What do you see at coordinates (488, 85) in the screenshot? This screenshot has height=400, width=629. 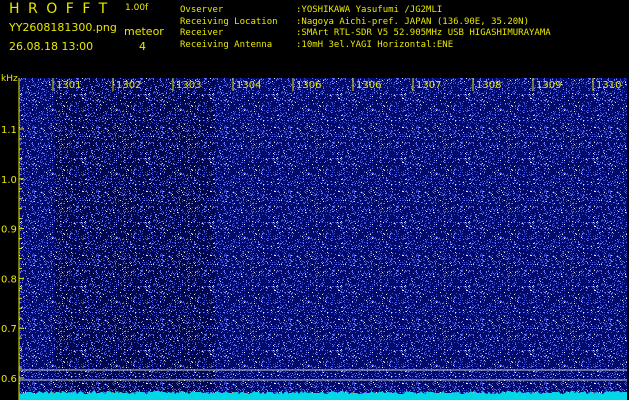 I see `x-tick-label: 1308` at bounding box center [488, 85].